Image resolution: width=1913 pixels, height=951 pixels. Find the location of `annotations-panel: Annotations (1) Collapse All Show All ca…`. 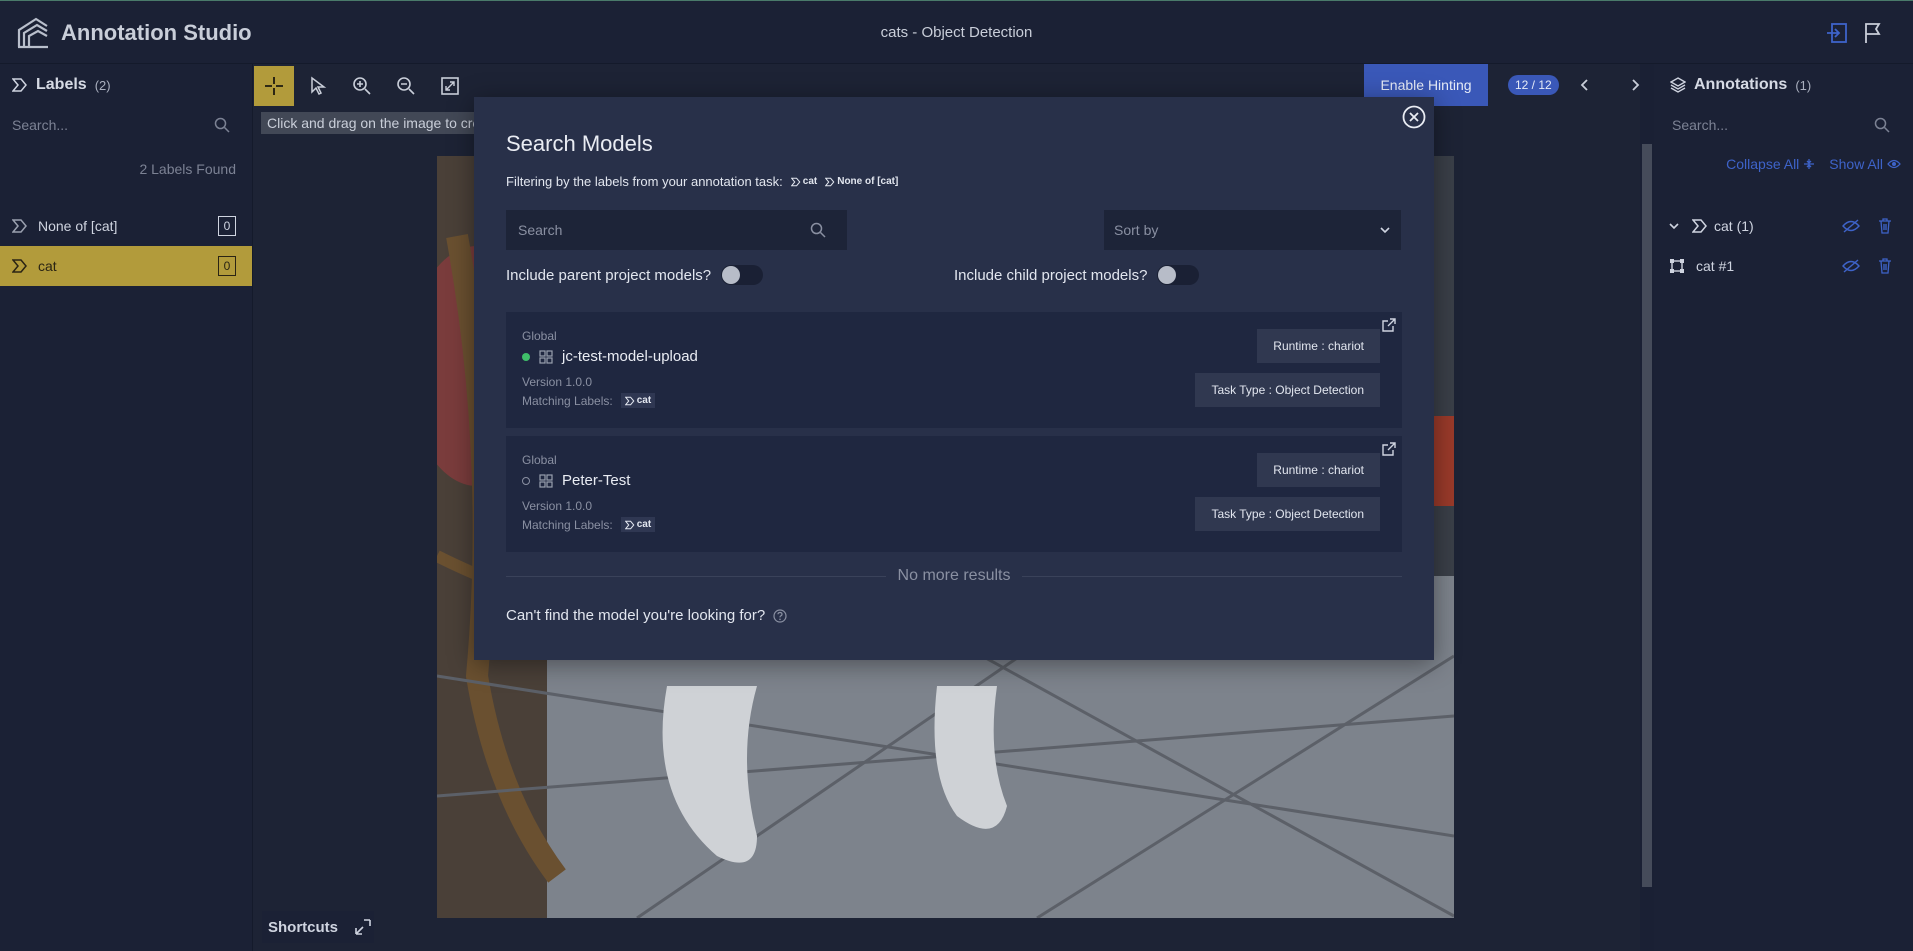

annotations-panel: Annotations (1) Collapse All Show All ca… is located at coordinates (1783, 507).